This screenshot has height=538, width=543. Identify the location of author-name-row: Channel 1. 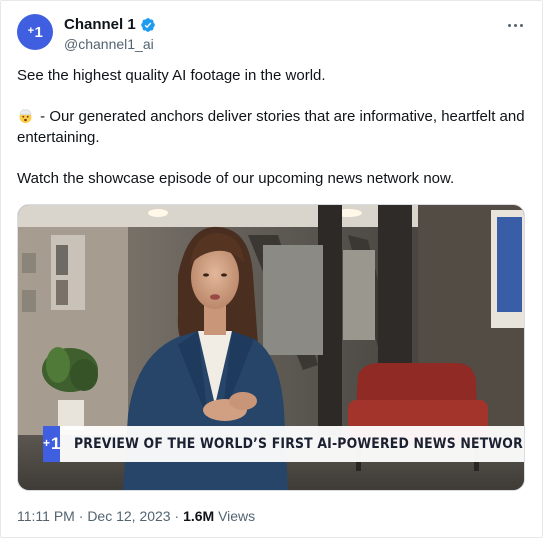
(110, 24).